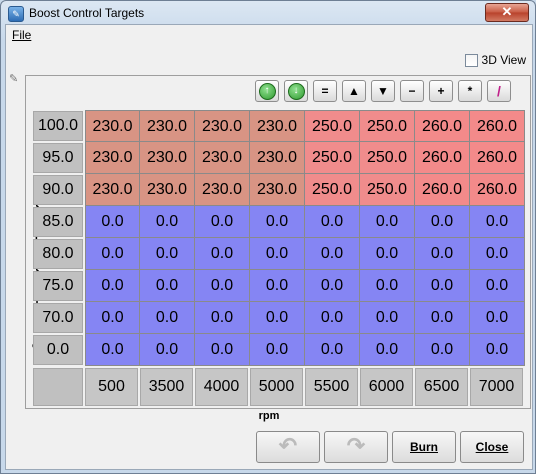 The image size is (536, 474). Describe the element at coordinates (331, 387) in the screenshot. I see `x-axis-cell: 5500` at that location.